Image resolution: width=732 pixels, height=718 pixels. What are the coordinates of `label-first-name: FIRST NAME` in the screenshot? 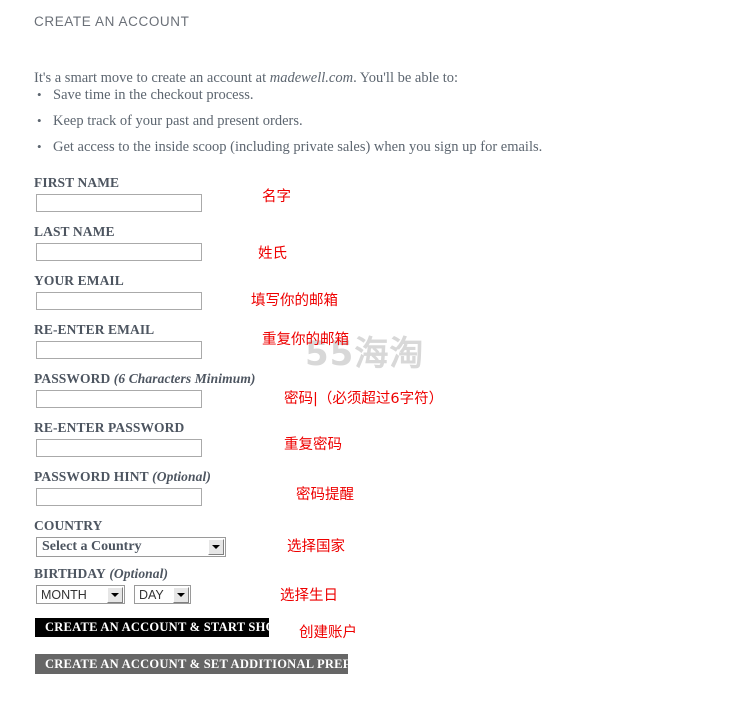 It's located at (76, 183).